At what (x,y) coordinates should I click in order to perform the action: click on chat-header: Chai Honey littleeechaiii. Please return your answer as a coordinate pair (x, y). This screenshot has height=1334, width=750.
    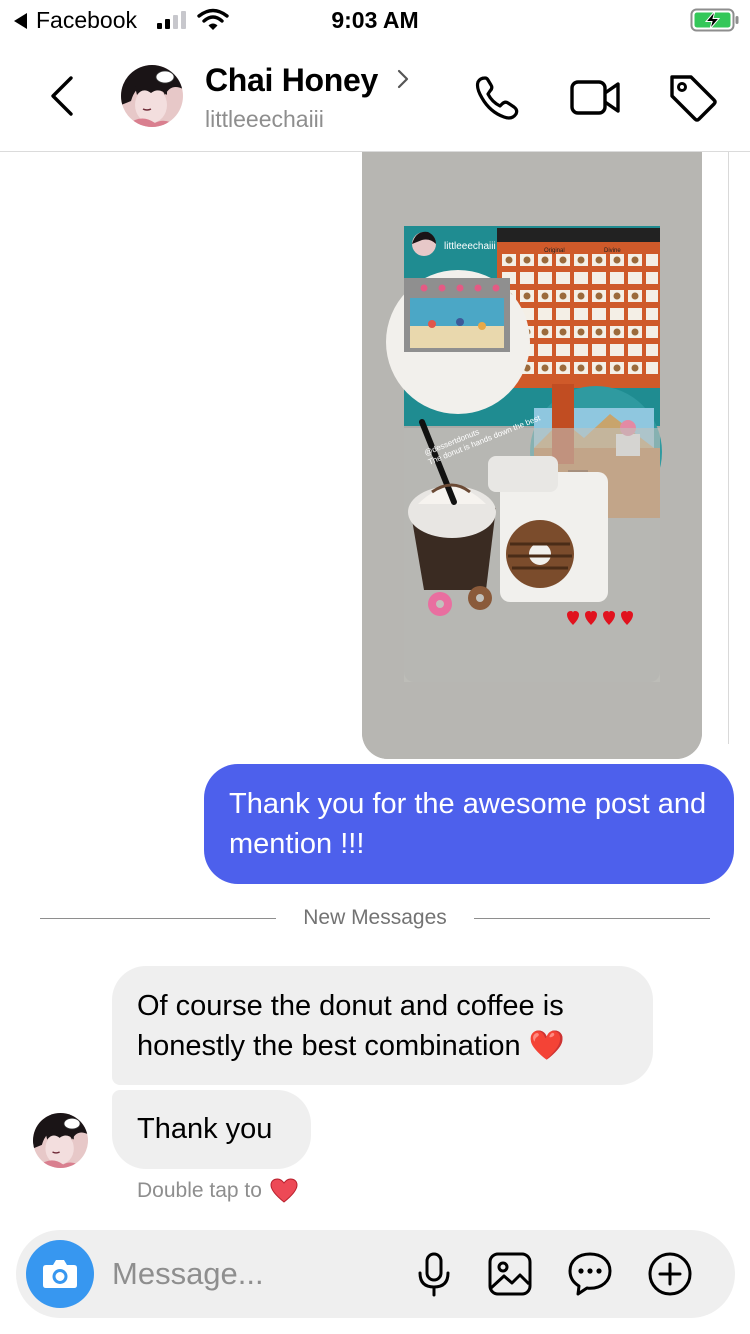
    Looking at the image, I should click on (375, 99).